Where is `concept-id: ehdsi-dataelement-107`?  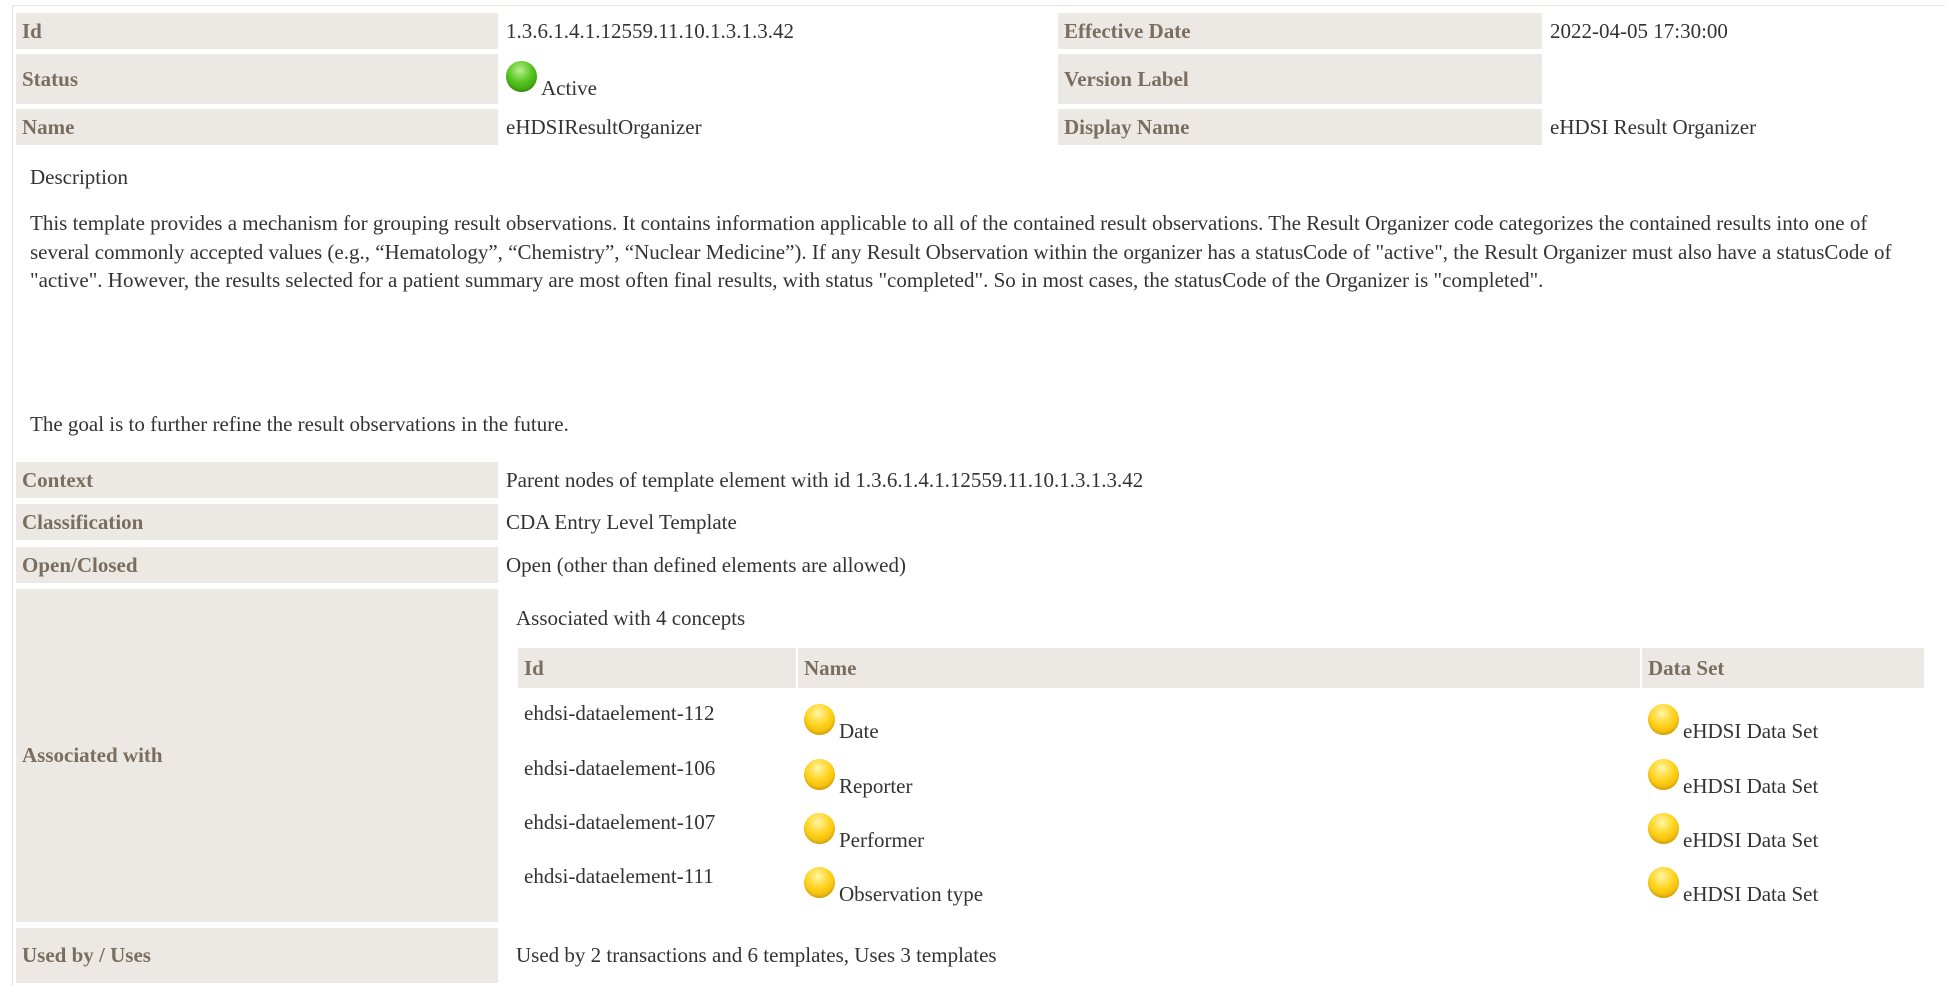 concept-id: ehdsi-dataelement-107 is located at coordinates (620, 821).